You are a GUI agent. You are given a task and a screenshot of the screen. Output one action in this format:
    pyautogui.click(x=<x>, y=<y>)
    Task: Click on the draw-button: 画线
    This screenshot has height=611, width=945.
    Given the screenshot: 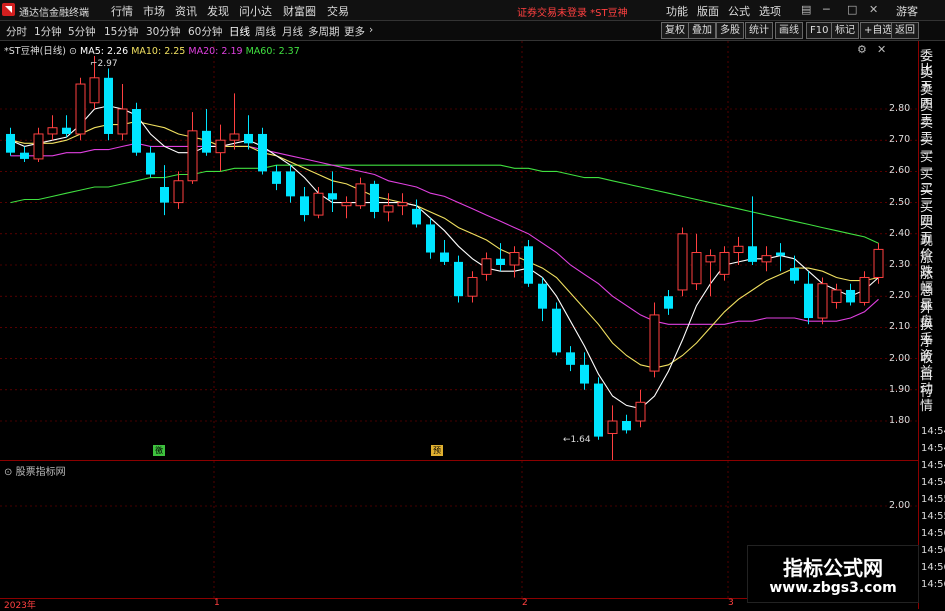 What is the action you would take?
    pyautogui.click(x=789, y=30)
    